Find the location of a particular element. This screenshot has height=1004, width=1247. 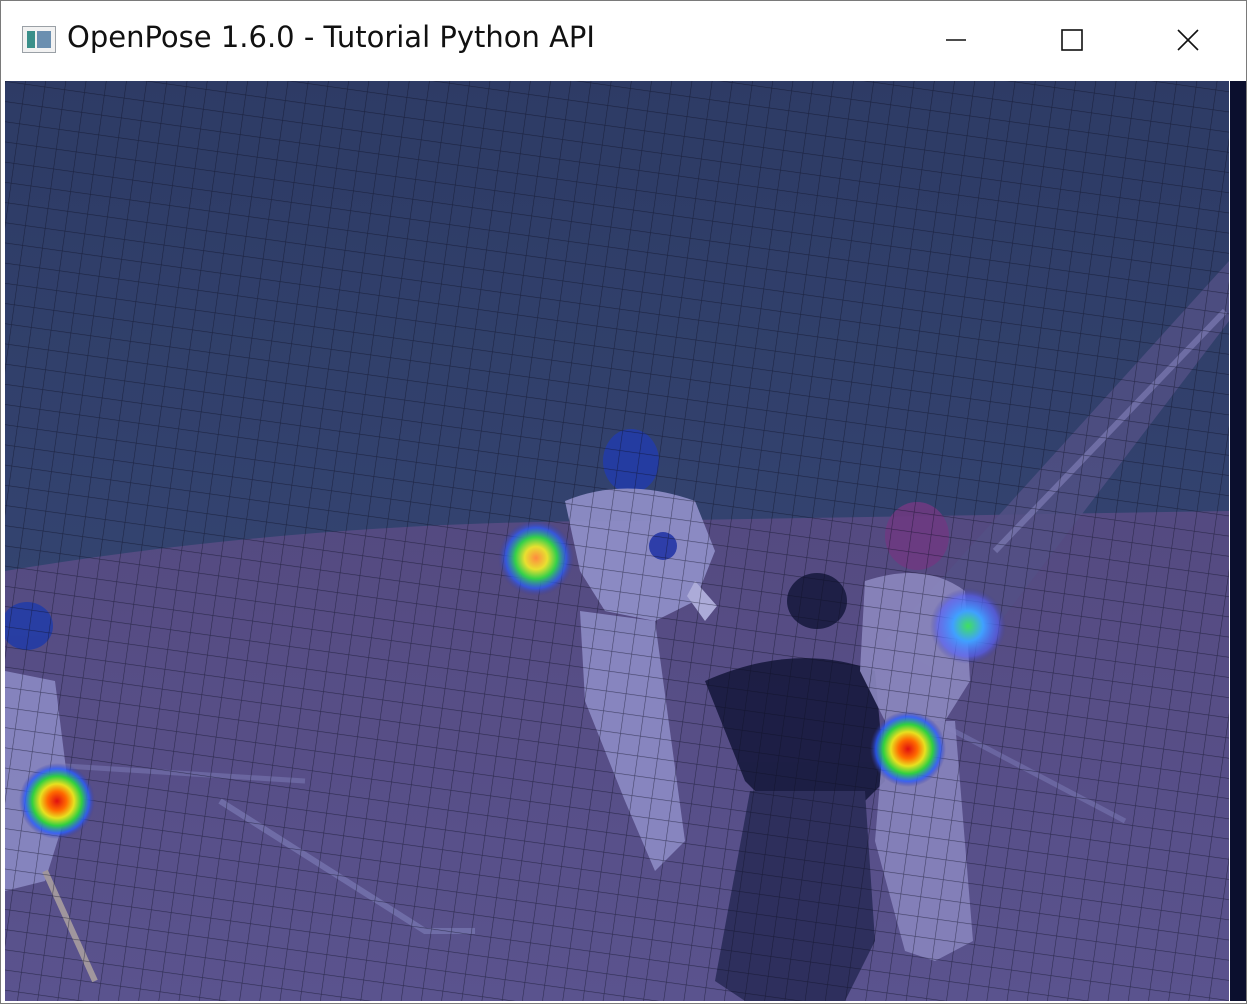

close-button is located at coordinates (1188, 40).